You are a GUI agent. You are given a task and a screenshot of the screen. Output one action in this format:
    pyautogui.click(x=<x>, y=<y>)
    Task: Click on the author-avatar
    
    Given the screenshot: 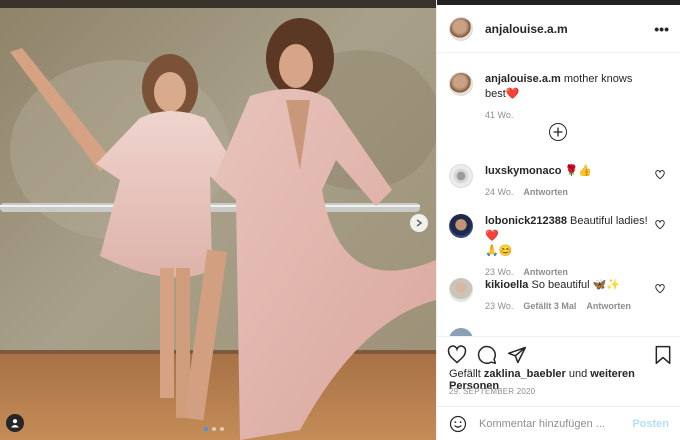 What is the action you would take?
    pyautogui.click(x=461, y=28)
    